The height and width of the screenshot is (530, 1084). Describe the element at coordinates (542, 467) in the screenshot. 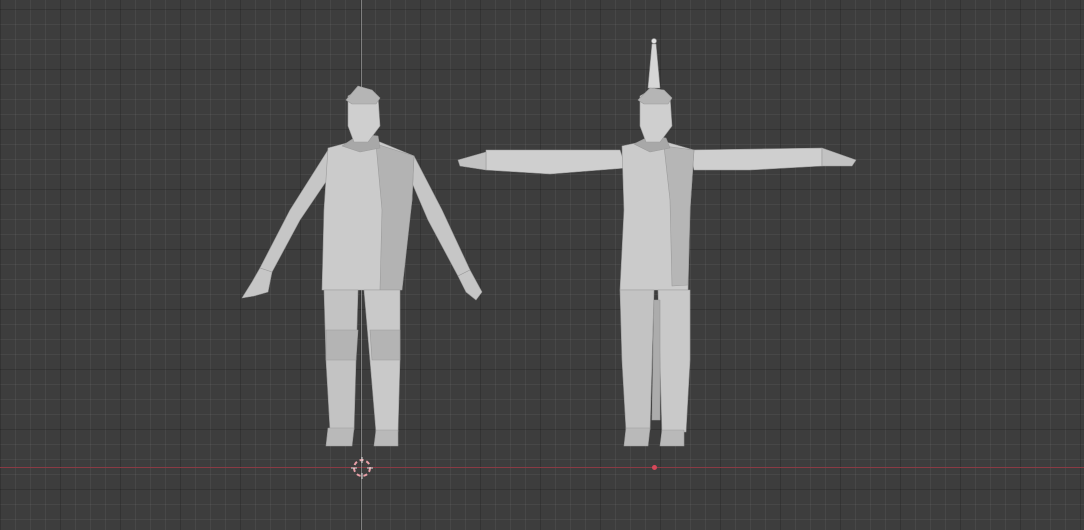

I see `x-axis-line` at that location.